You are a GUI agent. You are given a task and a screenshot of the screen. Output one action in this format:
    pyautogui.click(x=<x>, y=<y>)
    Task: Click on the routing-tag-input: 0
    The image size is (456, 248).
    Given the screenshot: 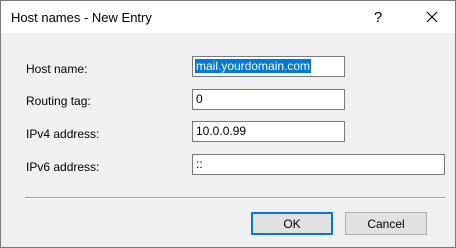 What is the action you would take?
    pyautogui.click(x=268, y=99)
    